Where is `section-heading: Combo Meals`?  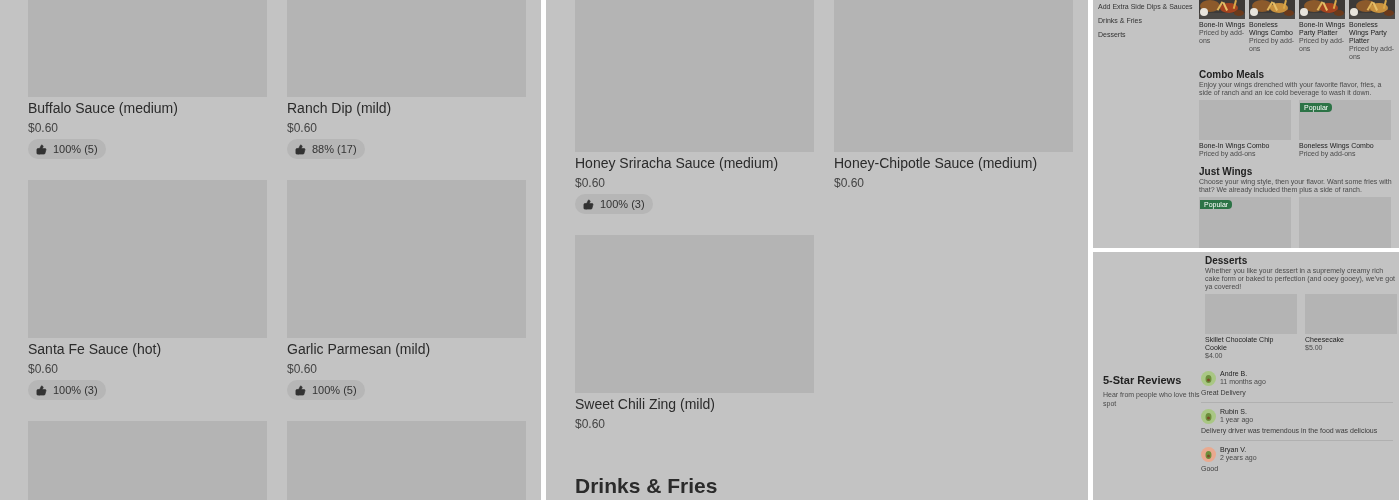
section-heading: Combo Meals is located at coordinates (1232, 75).